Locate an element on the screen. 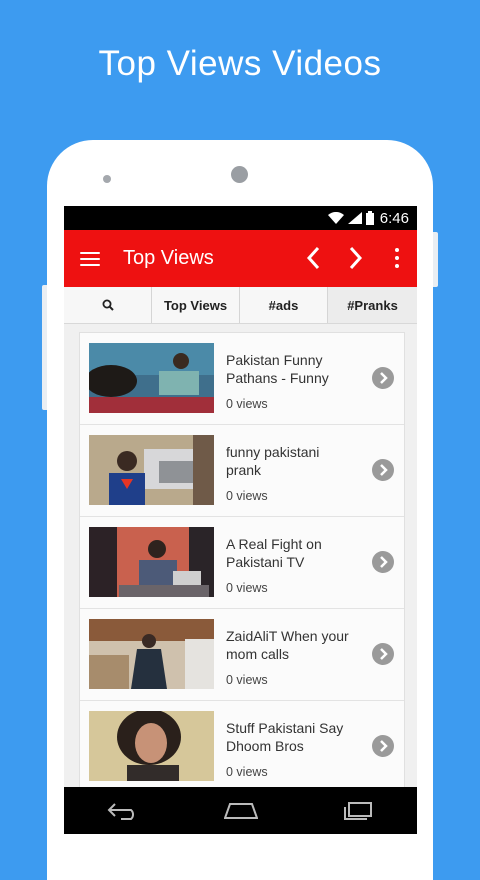  video-item: ZaidAliT When your mom calls 0 views is located at coordinates (242, 655).